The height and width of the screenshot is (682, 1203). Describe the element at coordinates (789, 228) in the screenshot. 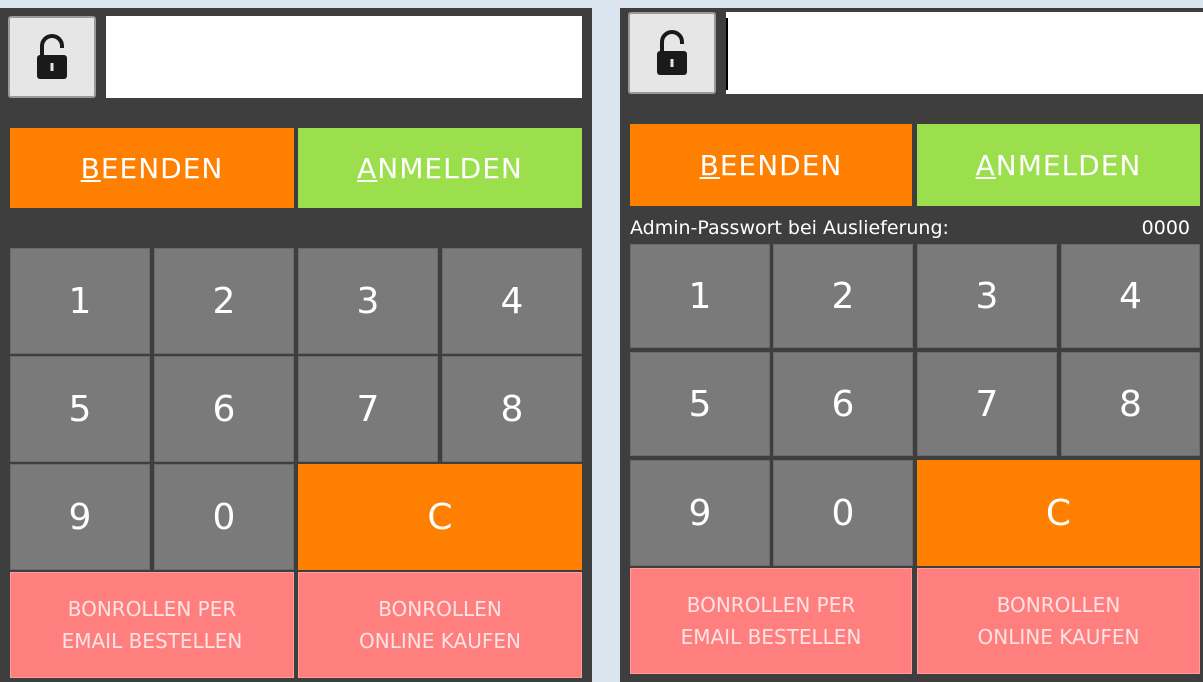

I see `admin-password-label: Admin-Passwort bei Auslieferung:` at that location.